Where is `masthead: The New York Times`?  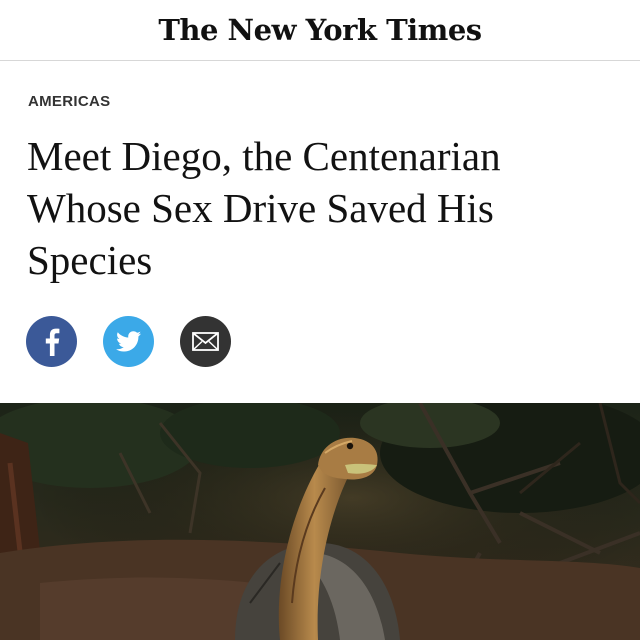 masthead: The New York Times is located at coordinates (320, 30).